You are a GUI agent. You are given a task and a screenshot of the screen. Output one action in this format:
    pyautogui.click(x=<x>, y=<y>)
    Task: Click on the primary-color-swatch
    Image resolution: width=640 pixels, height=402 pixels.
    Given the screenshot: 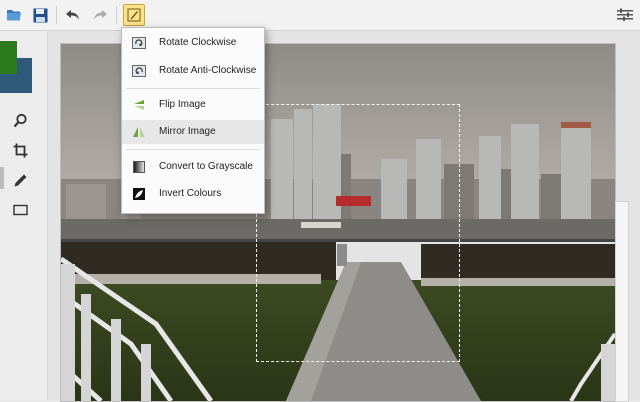 What is the action you would take?
    pyautogui.click(x=8, y=57)
    